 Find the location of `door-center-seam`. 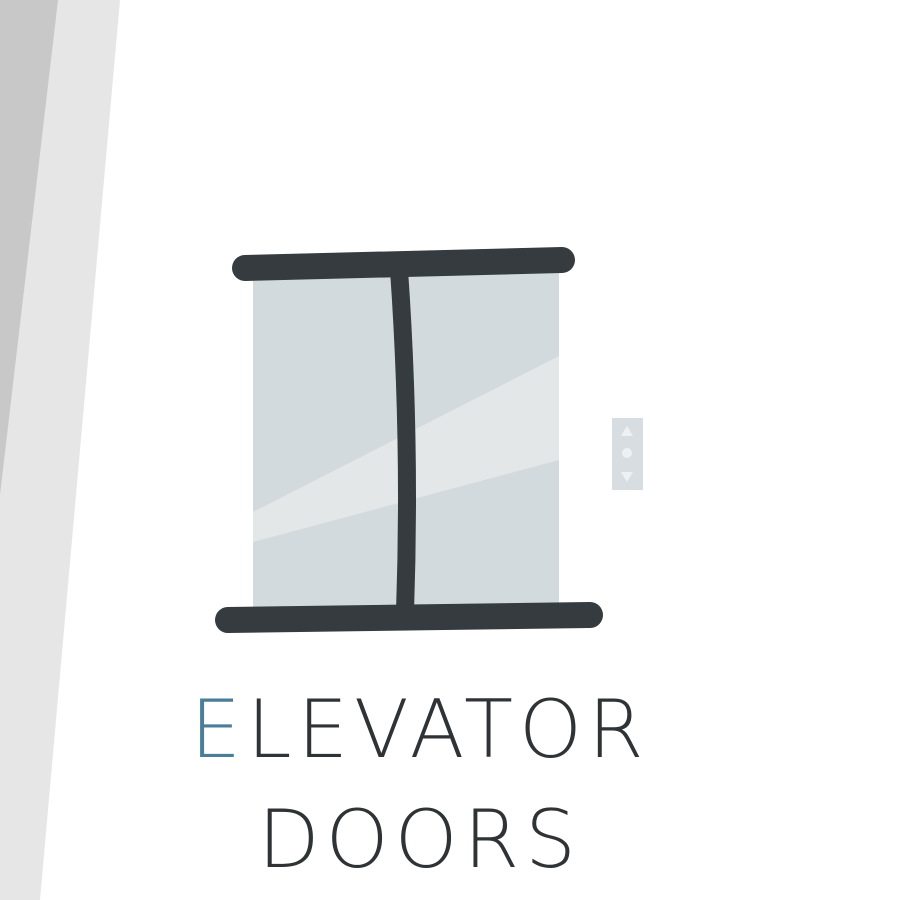

door-center-seam is located at coordinates (403, 441).